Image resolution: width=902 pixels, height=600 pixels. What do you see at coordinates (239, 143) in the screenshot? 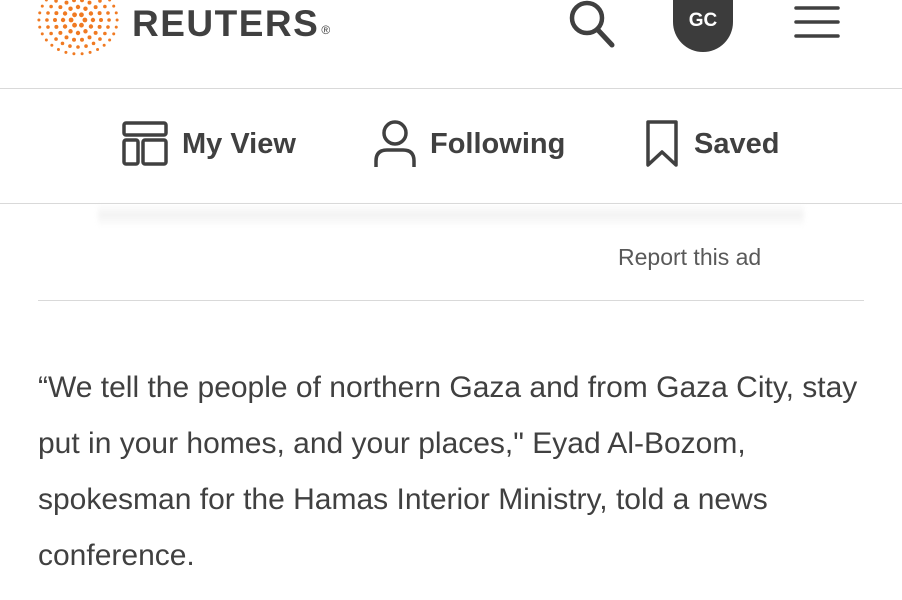
I see `nav-my-view-label: My View` at bounding box center [239, 143].